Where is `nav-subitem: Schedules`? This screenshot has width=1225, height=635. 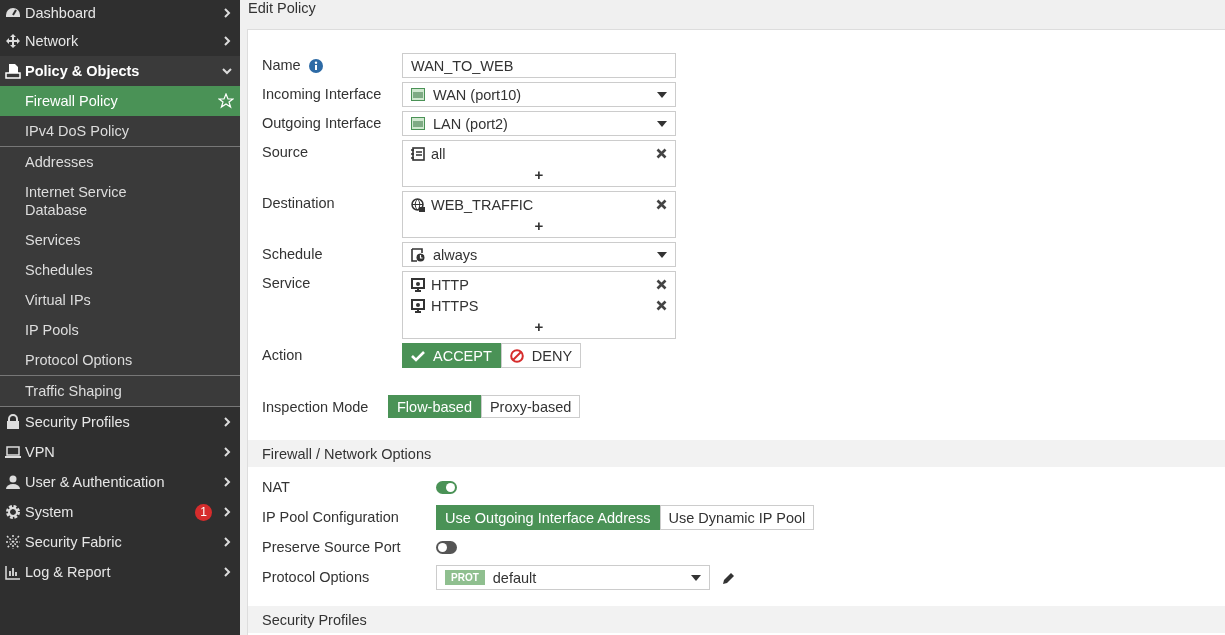 nav-subitem: Schedules is located at coordinates (120, 270).